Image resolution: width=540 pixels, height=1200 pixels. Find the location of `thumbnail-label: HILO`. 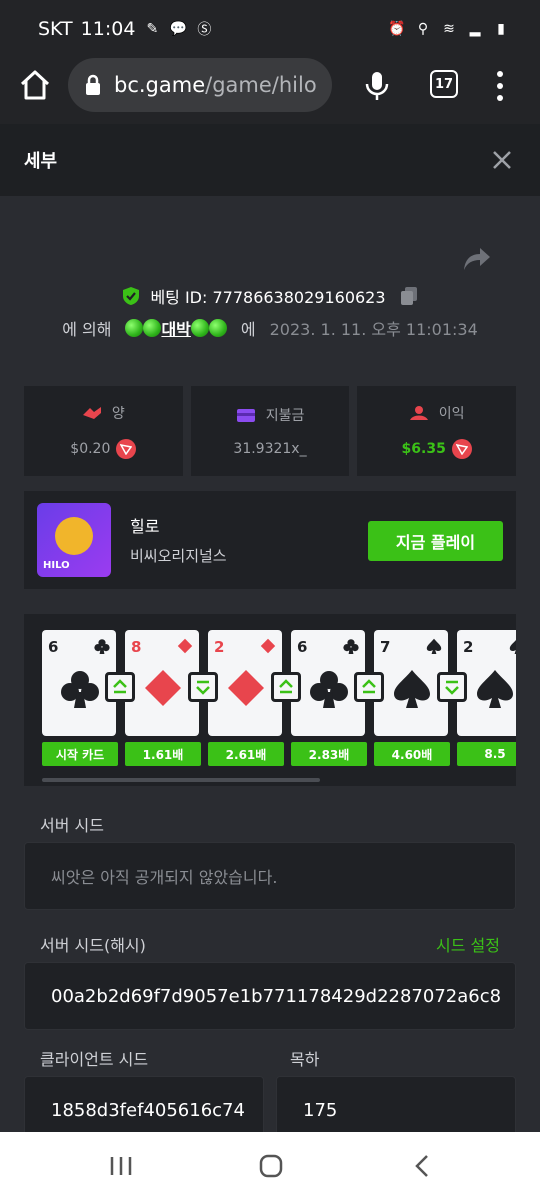

thumbnail-label: HILO is located at coordinates (56, 565).